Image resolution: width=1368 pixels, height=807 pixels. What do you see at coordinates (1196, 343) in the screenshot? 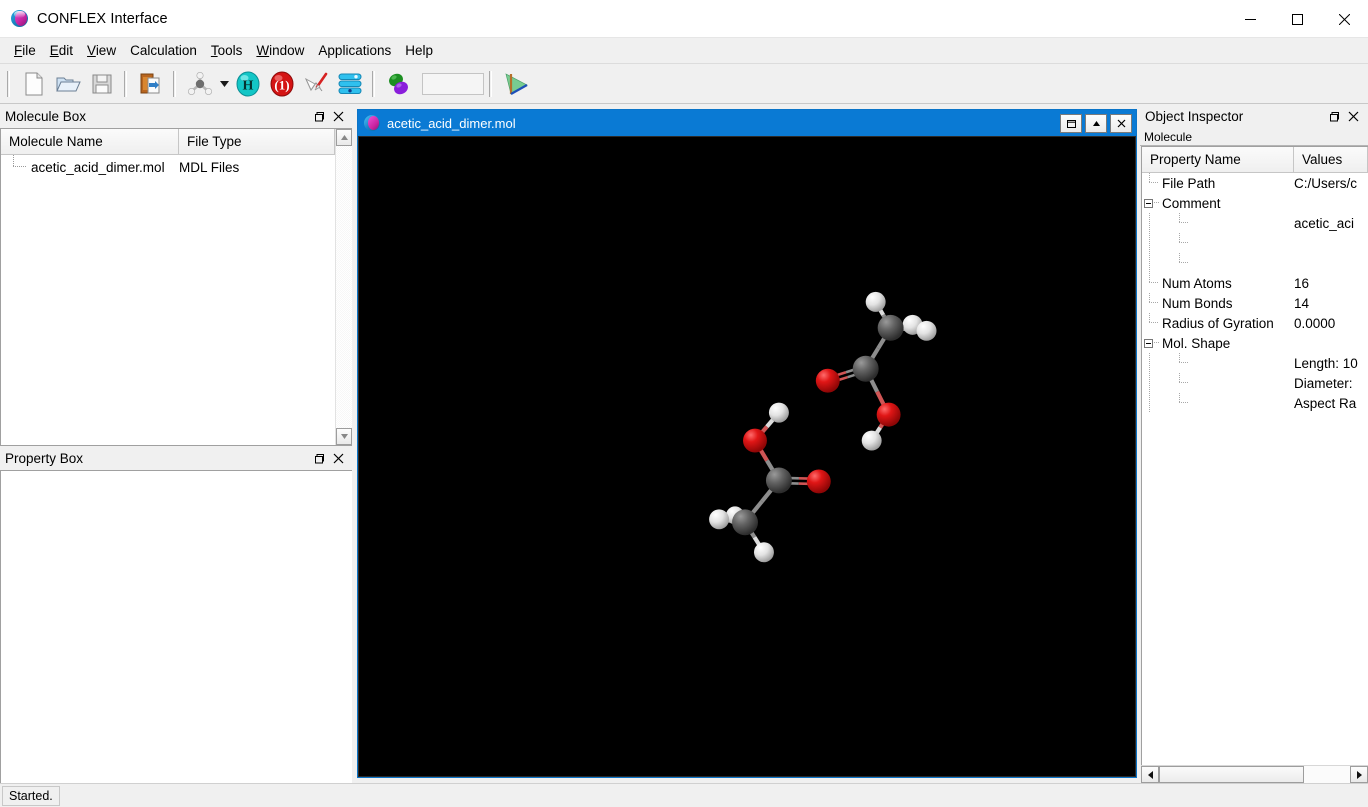
I see `inspector-property-name: Mol. Shape` at bounding box center [1196, 343].